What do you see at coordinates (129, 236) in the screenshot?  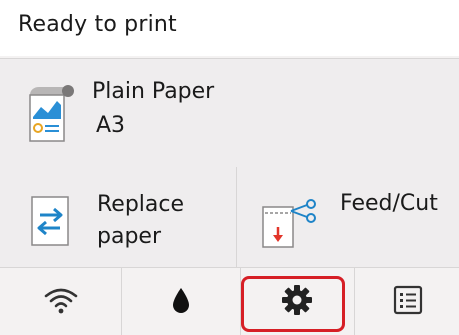 I see `replace-label-line2: paper` at bounding box center [129, 236].